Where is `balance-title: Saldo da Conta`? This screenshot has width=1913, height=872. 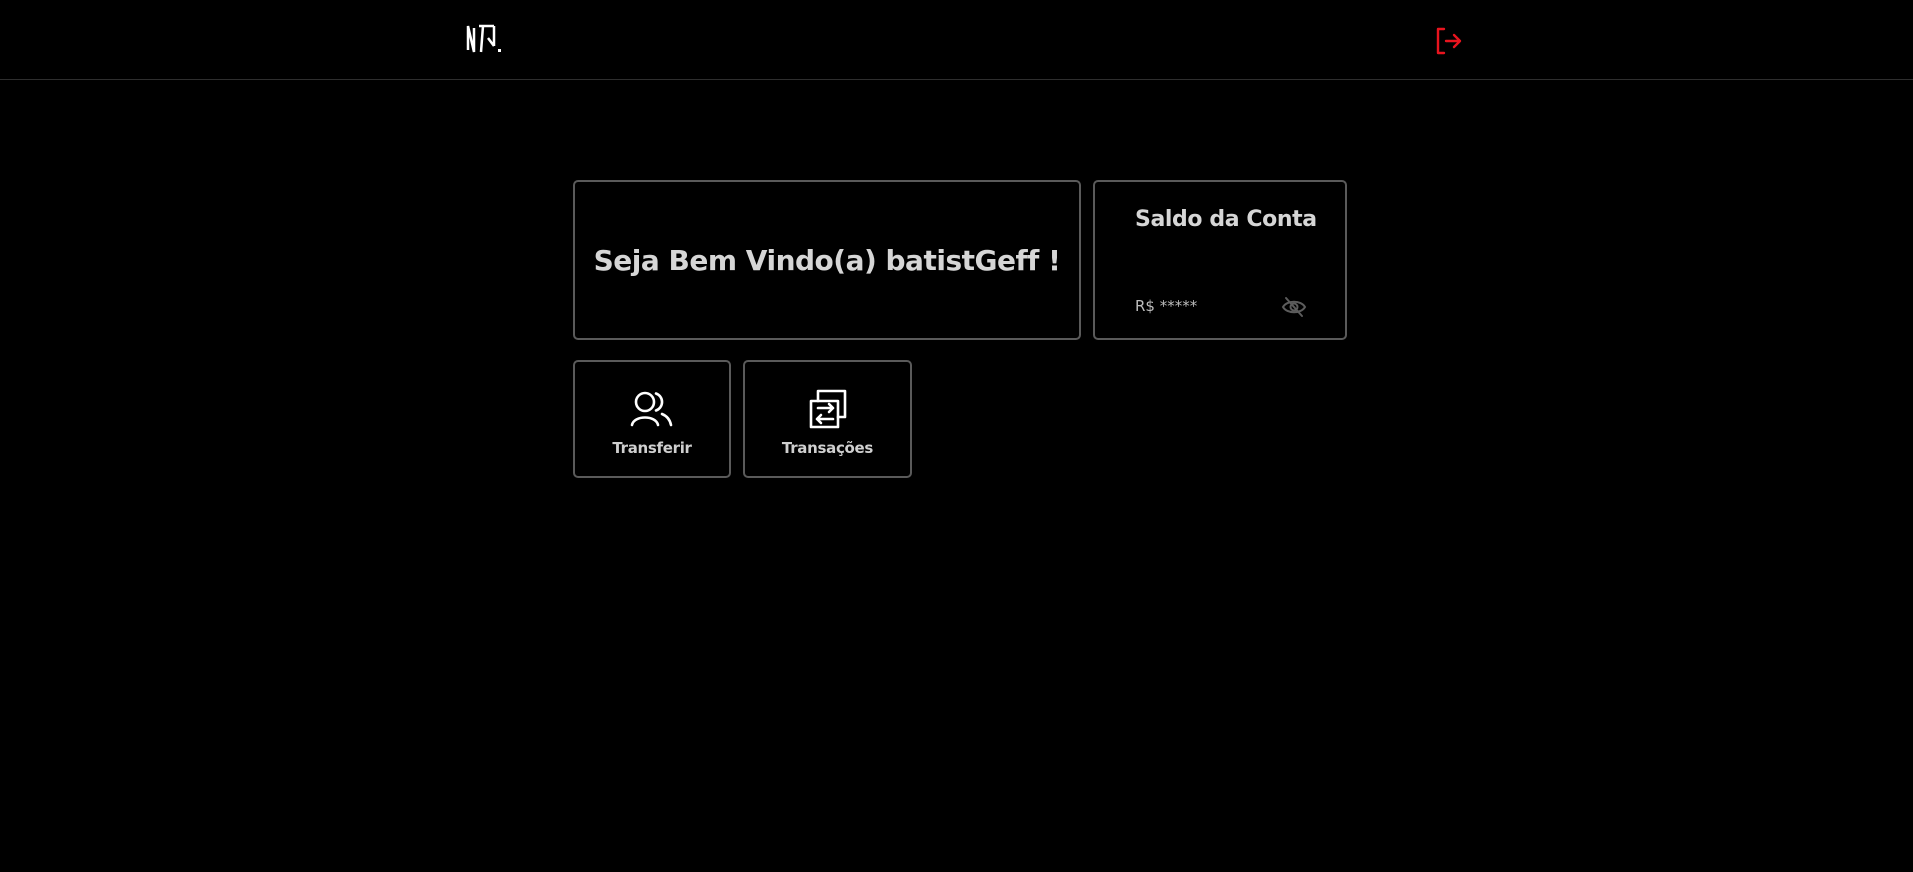 balance-title: Saldo da Conta is located at coordinates (1226, 219).